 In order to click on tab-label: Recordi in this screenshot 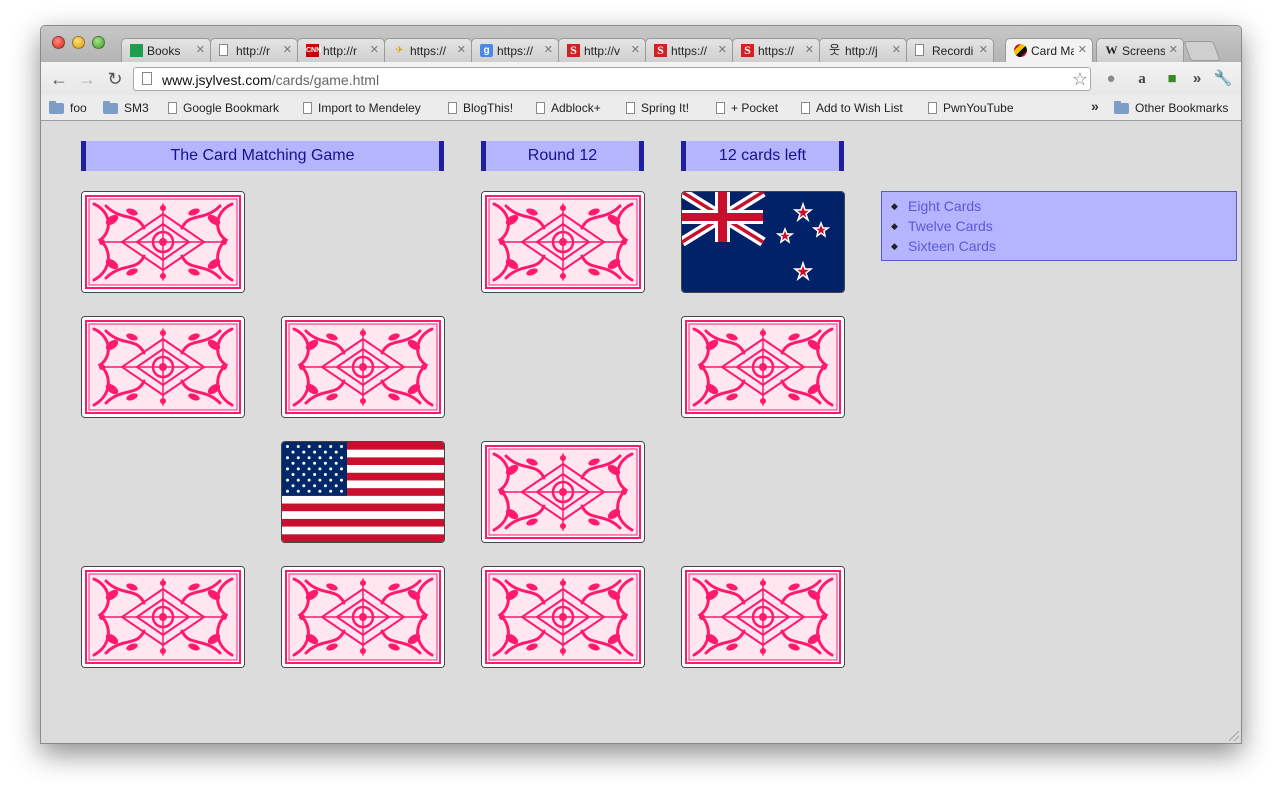, I will do `click(953, 51)`.